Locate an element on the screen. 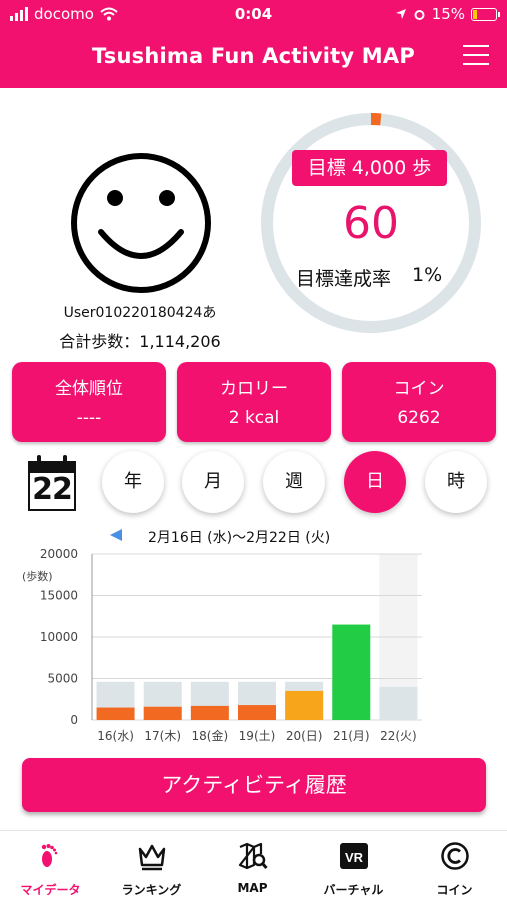 Image resolution: width=507 pixels, height=900 pixels. bar-background is located at coordinates (398, 703).